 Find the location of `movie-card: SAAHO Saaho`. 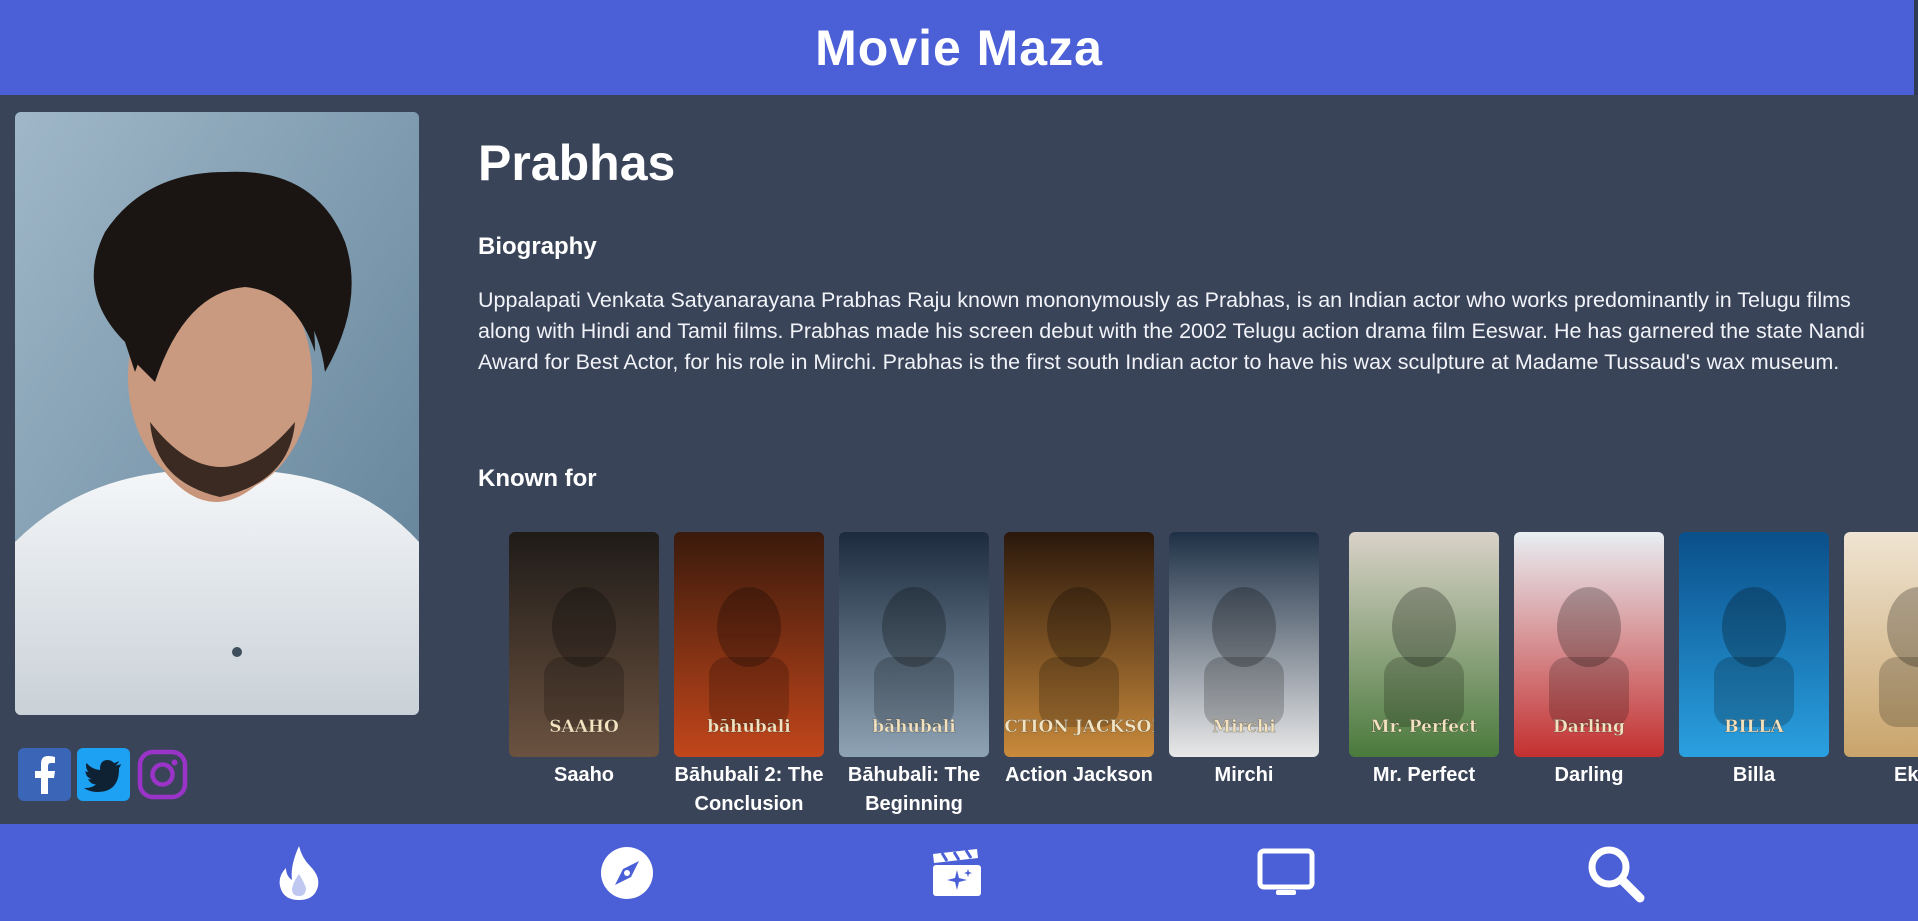

movie-card: SAAHO Saaho is located at coordinates (584, 661).